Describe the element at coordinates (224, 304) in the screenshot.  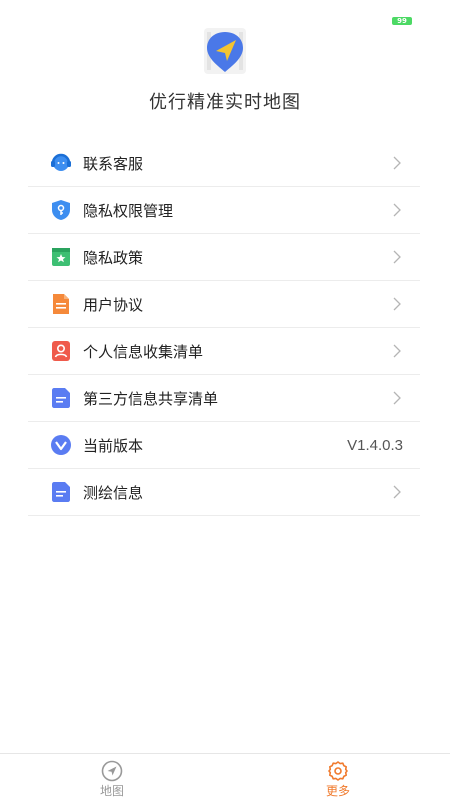
I see `menu-item-user-agreement: 用户协议` at that location.